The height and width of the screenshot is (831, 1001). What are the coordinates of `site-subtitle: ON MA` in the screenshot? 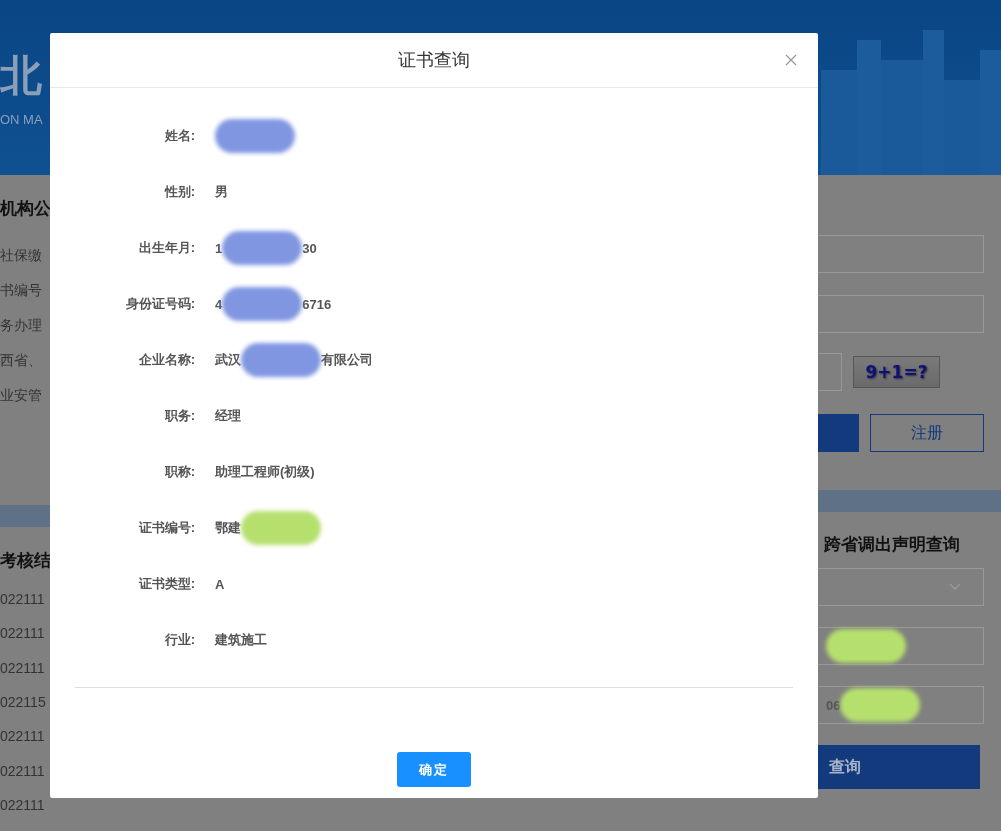 It's located at (21, 119).